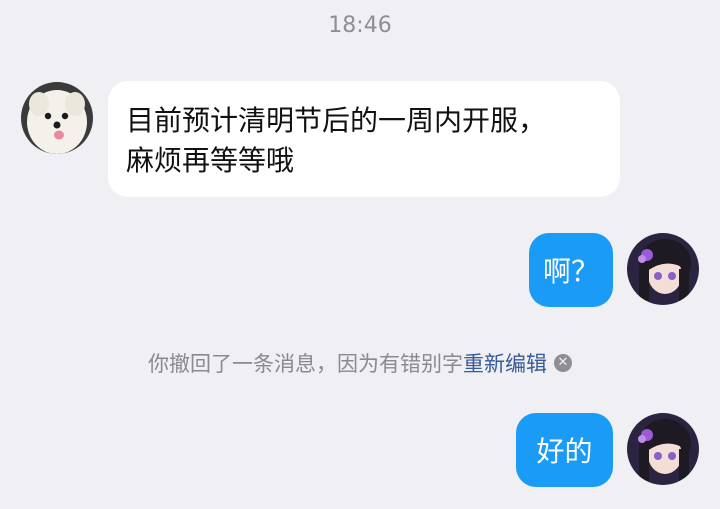  What do you see at coordinates (336, 120) in the screenshot?
I see `incoming-message-line: 目前预计清明节后的一周内开服，` at bounding box center [336, 120].